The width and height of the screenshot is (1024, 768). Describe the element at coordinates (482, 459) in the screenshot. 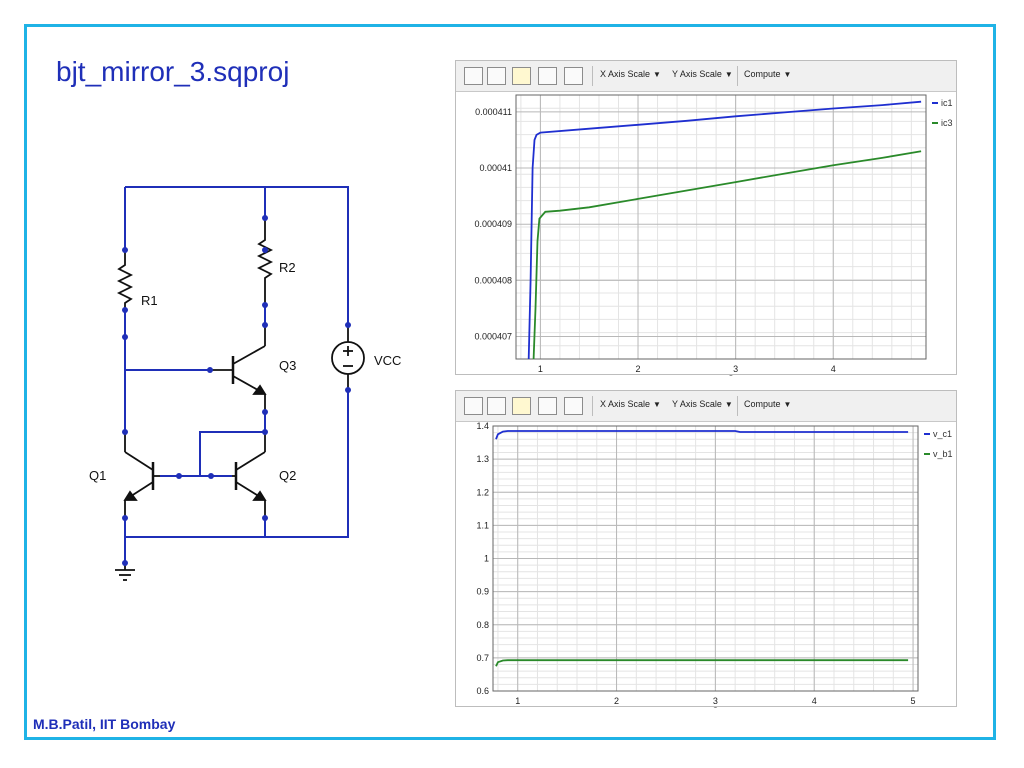

I see `y-tick-label: 1.3` at that location.